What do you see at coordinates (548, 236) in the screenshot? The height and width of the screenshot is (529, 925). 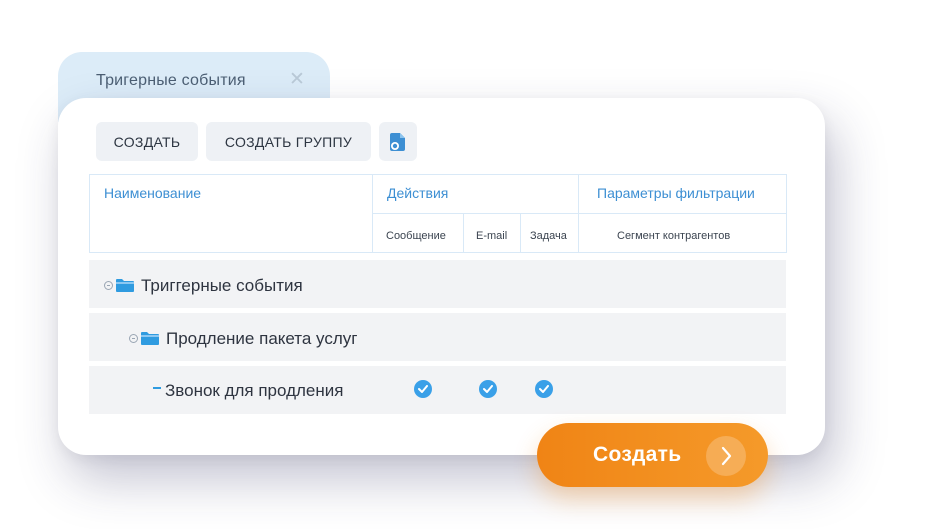 I see `subheader-task: Задача` at bounding box center [548, 236].